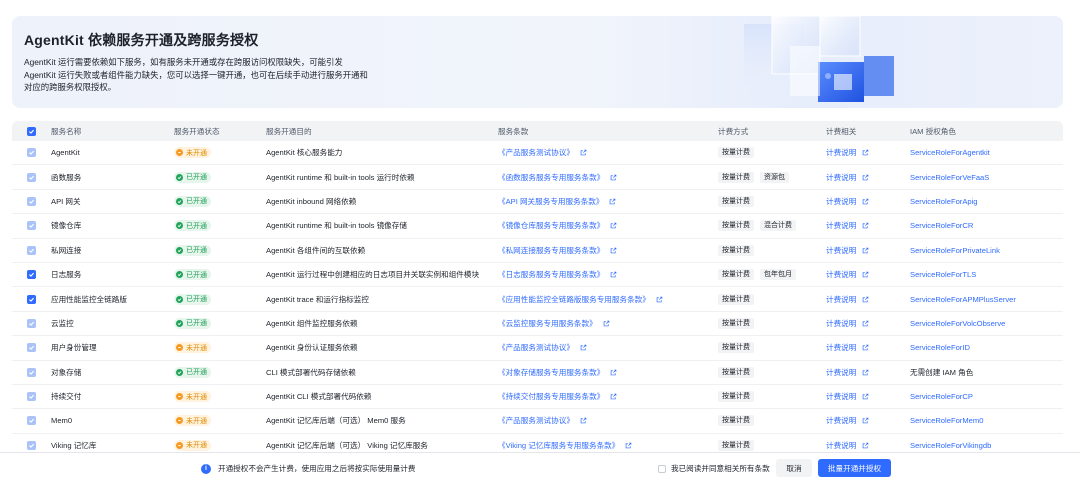  I want to click on select-all-checkbox, so click(31, 131).